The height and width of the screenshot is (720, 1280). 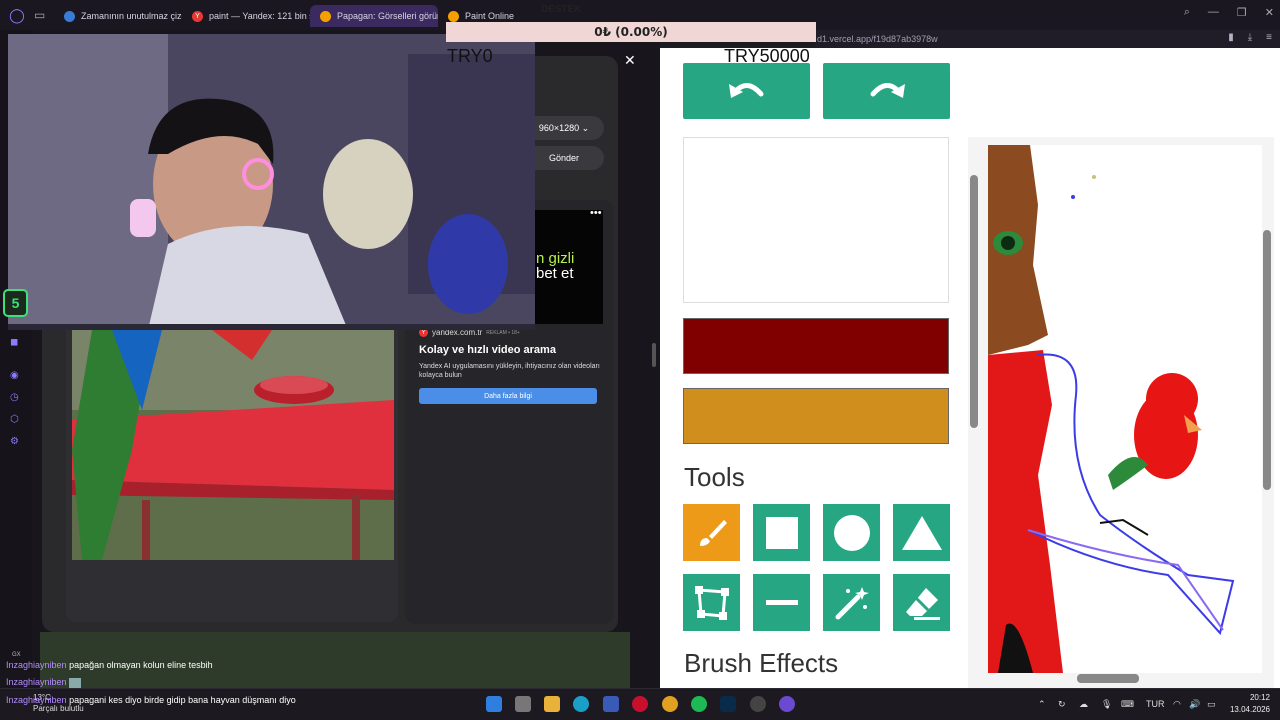 What do you see at coordinates (787, 704) in the screenshot?
I see `opera-icon` at bounding box center [787, 704].